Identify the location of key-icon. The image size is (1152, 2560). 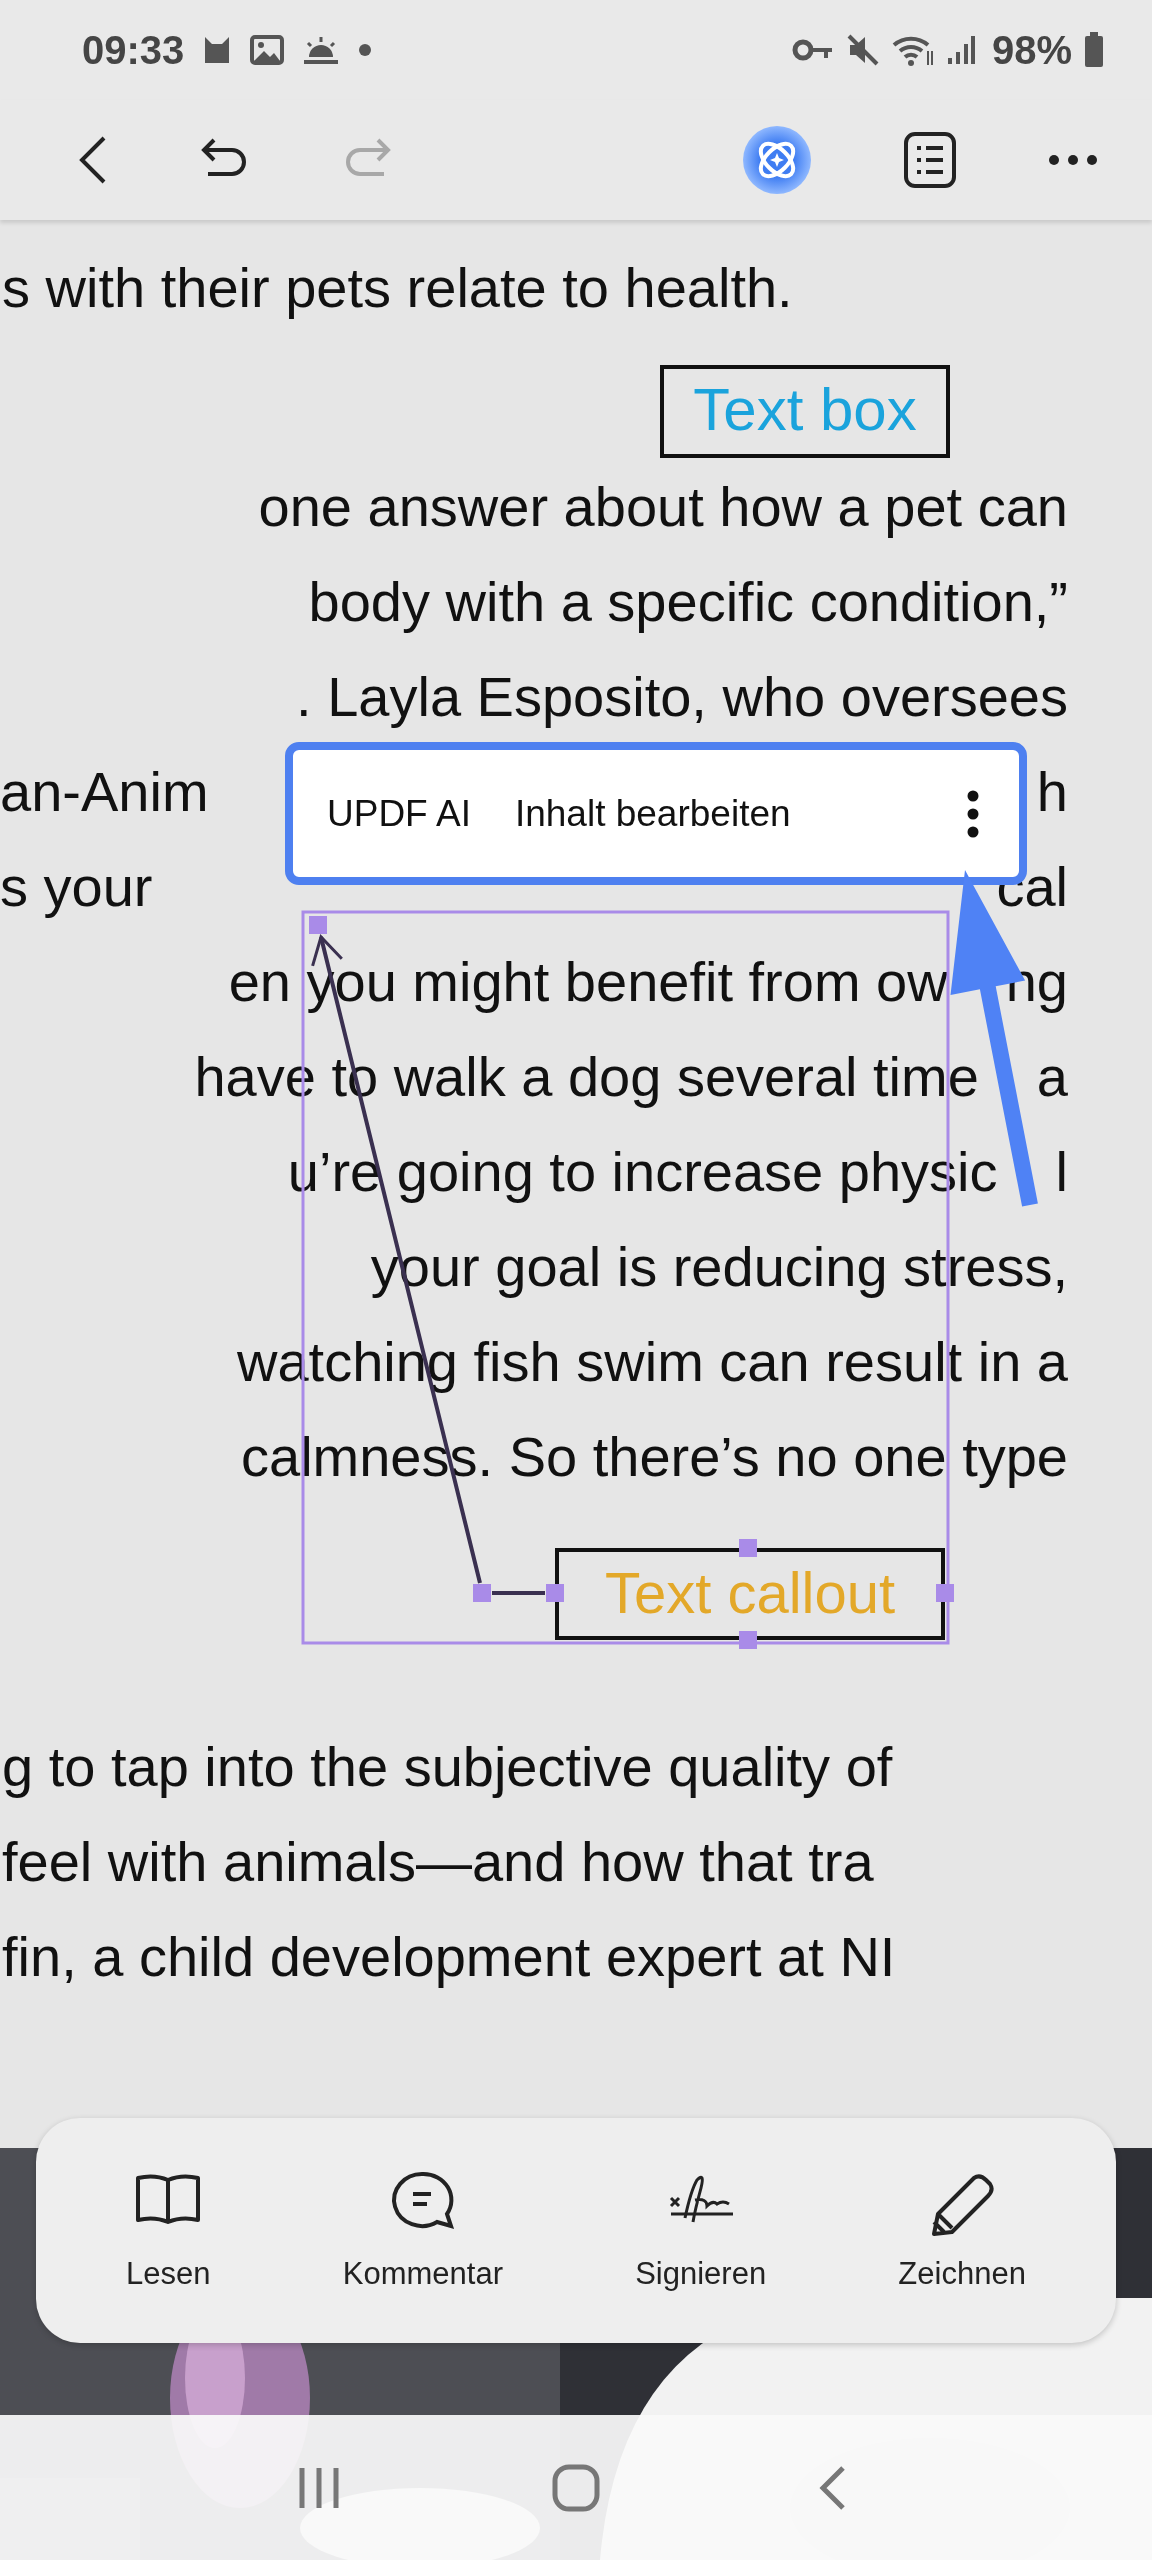
(812, 50).